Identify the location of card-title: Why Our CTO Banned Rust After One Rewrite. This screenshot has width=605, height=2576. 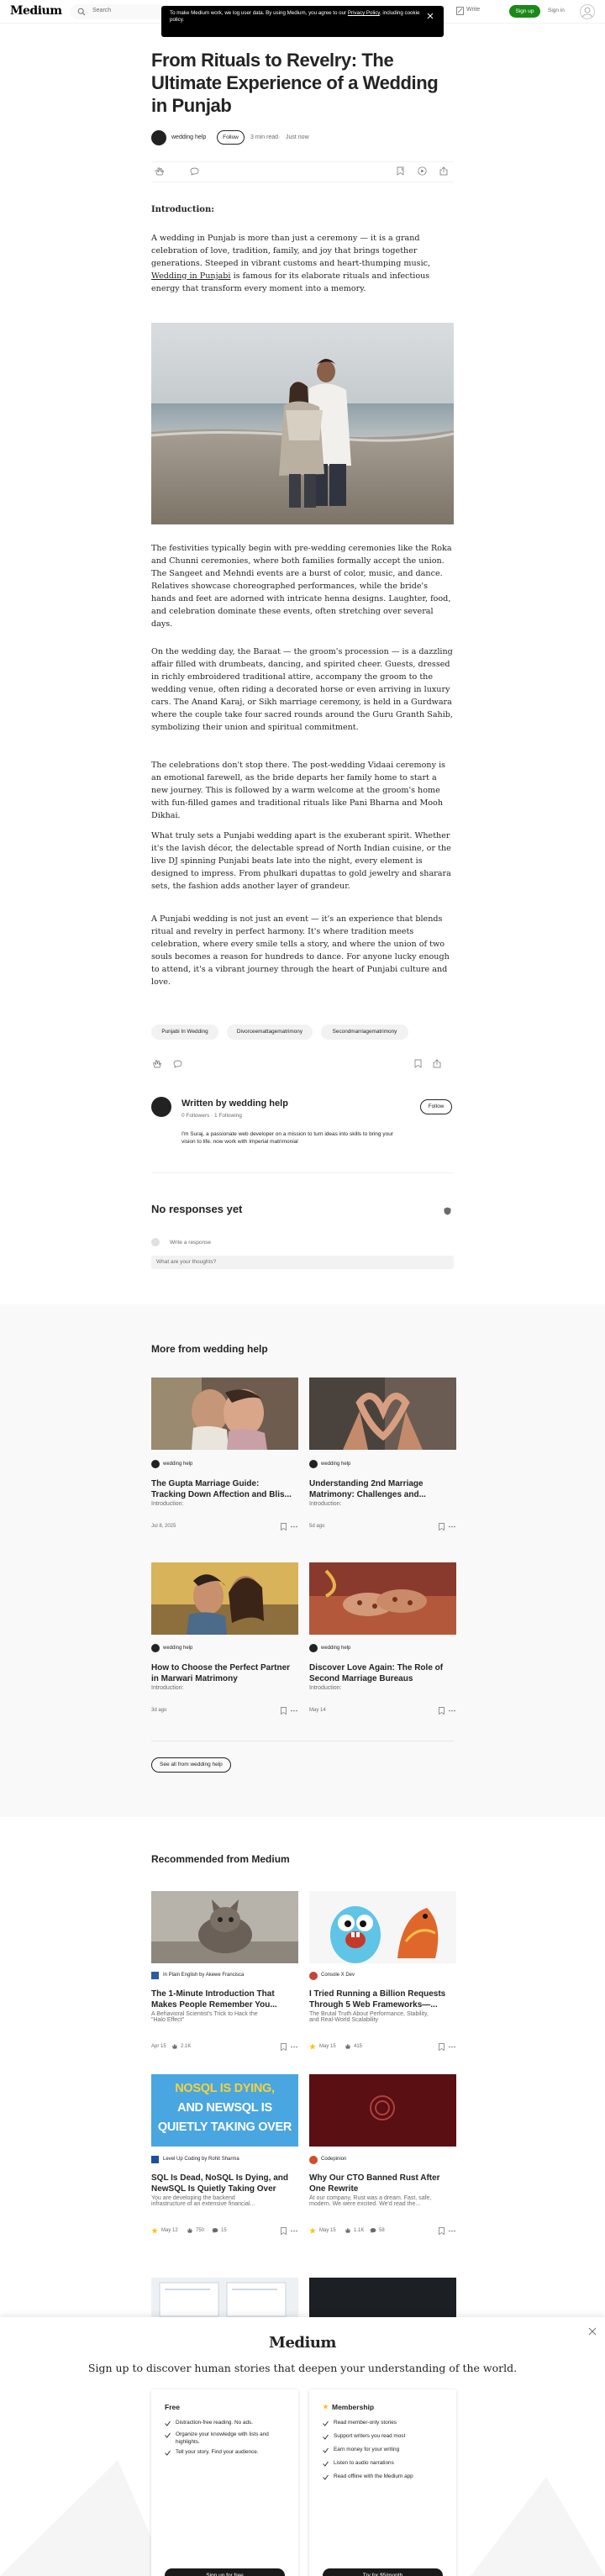
(382, 2183).